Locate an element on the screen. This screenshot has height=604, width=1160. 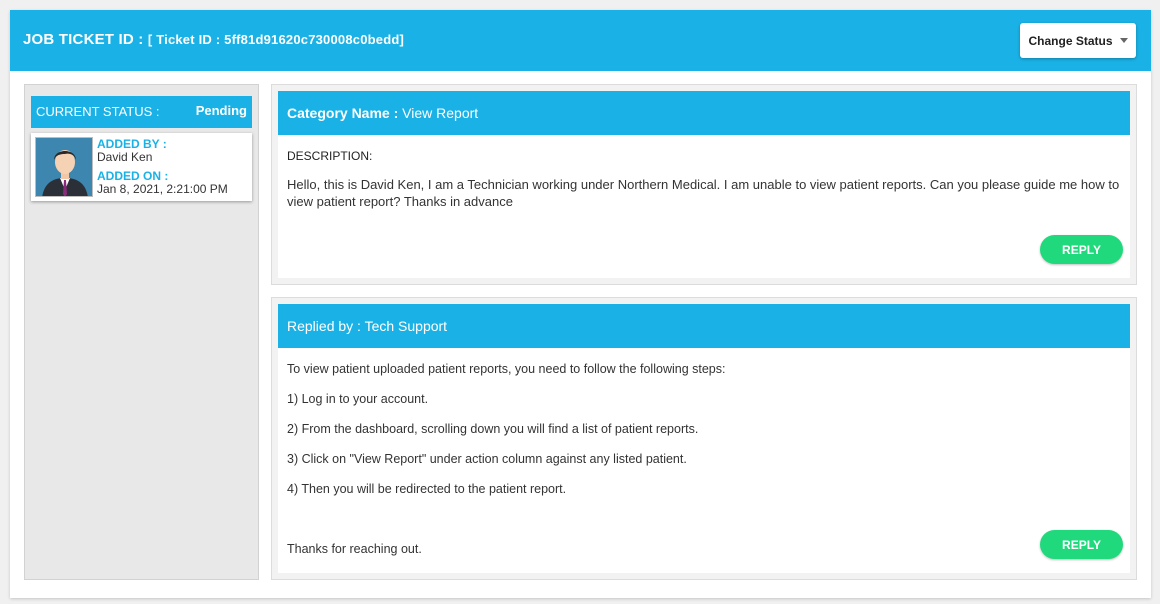
replied-by-title: Replied by : Tech Support is located at coordinates (367, 326).